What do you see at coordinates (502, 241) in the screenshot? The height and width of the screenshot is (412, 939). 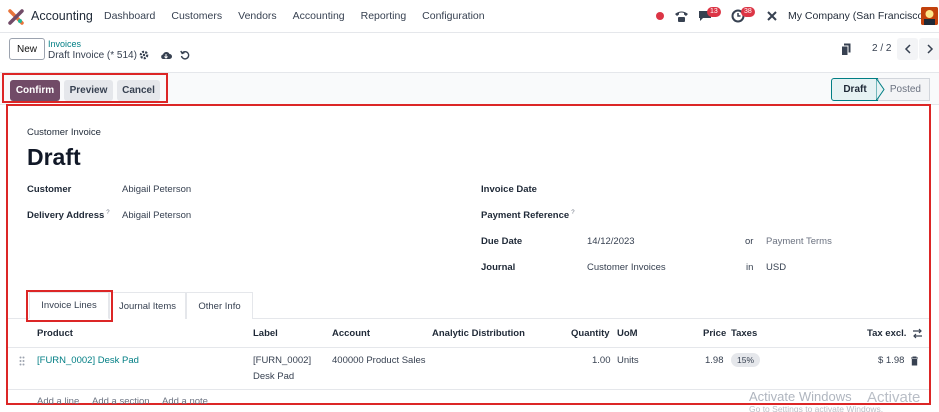 I see `due-date-label: Due Date` at bounding box center [502, 241].